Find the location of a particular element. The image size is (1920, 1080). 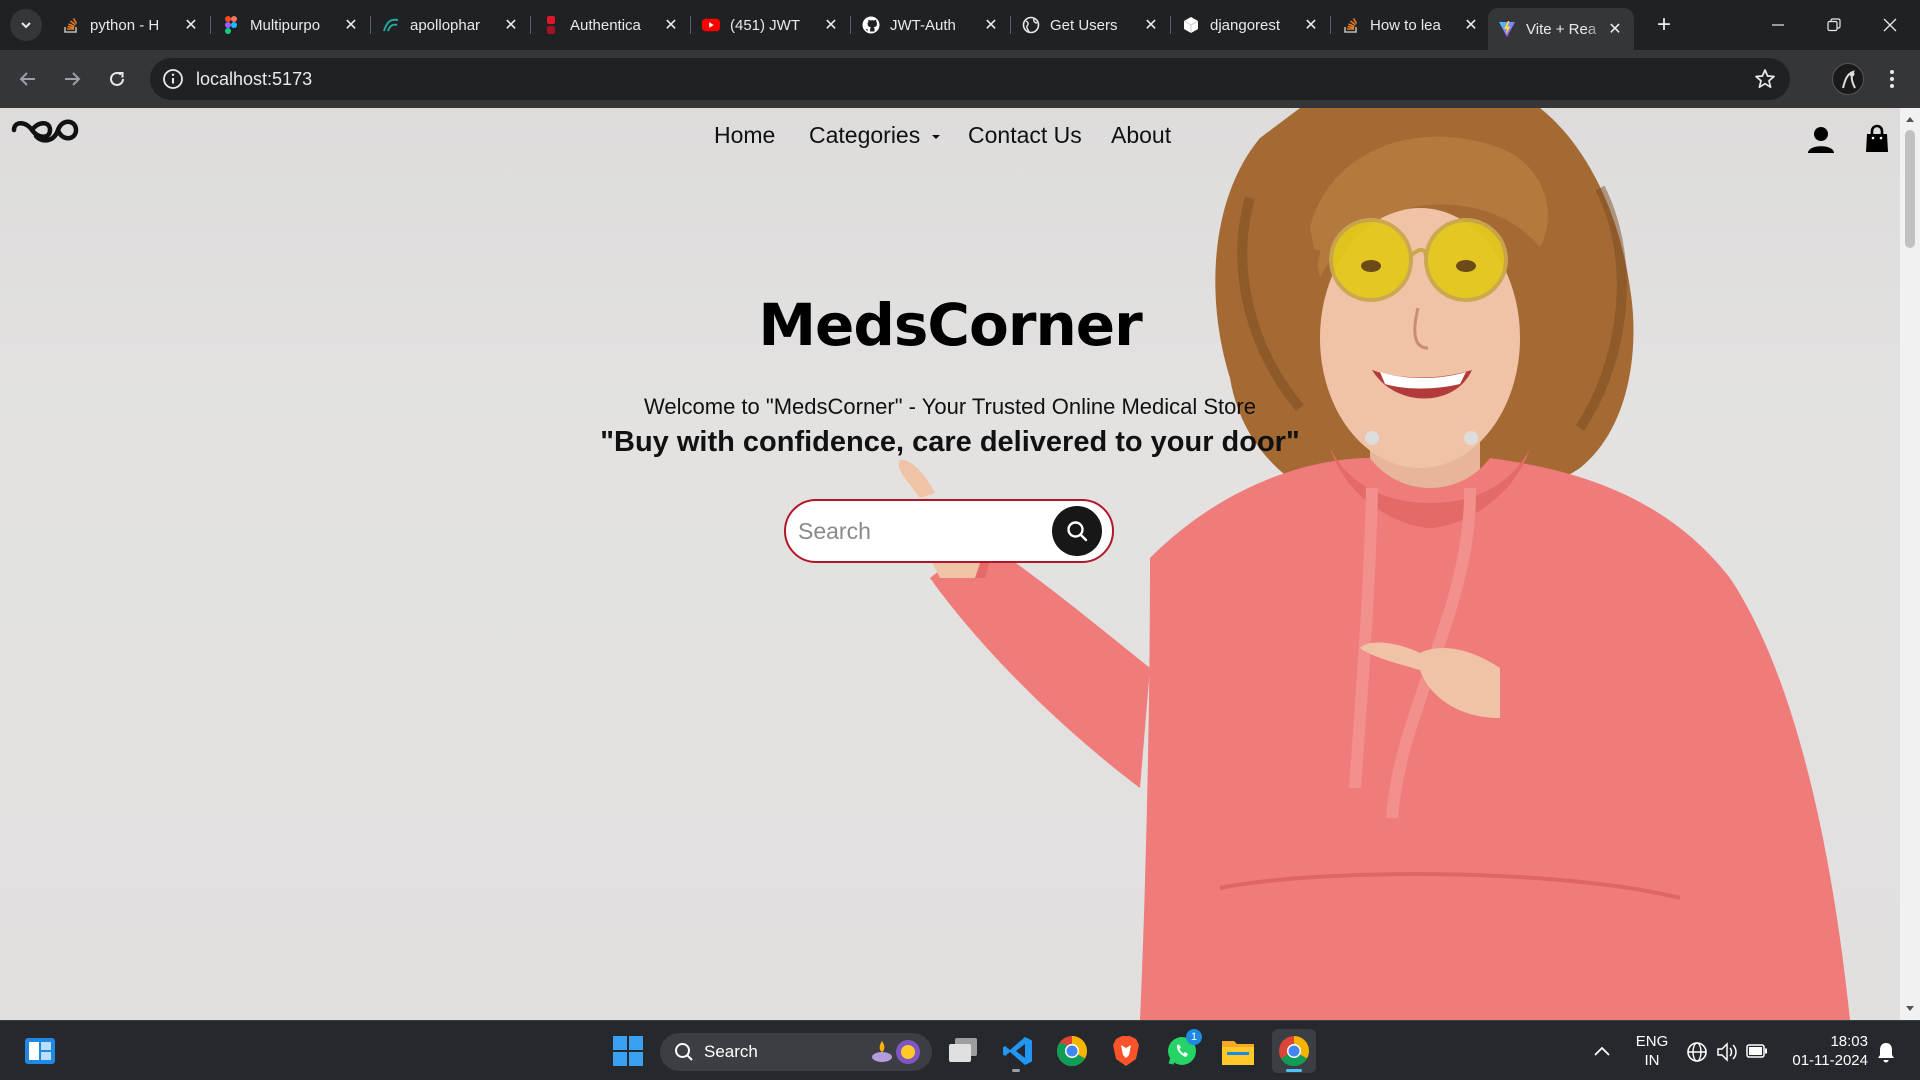

search-button is located at coordinates (1077, 531).